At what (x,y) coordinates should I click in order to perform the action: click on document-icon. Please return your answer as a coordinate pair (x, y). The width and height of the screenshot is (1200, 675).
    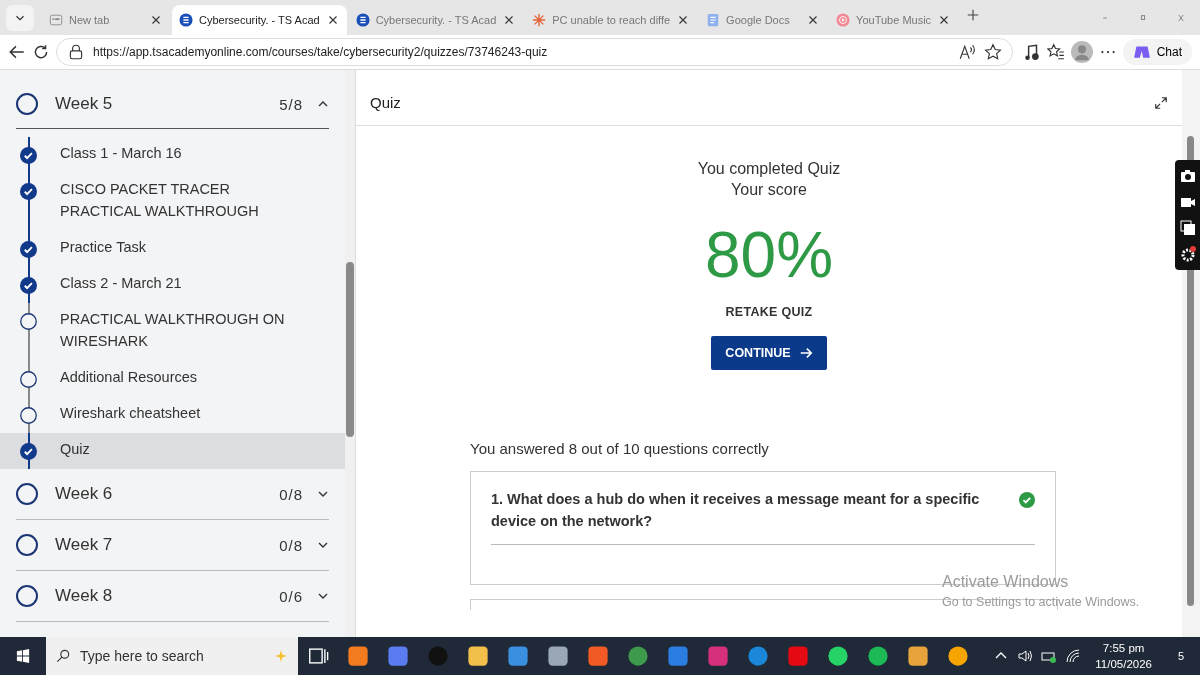
    Looking at the image, I should click on (713, 20).